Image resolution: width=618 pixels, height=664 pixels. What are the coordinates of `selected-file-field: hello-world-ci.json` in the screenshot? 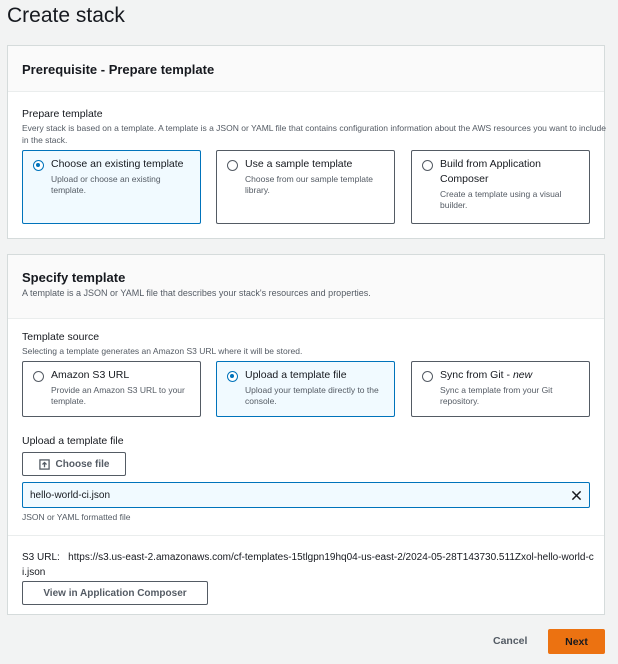 It's located at (306, 495).